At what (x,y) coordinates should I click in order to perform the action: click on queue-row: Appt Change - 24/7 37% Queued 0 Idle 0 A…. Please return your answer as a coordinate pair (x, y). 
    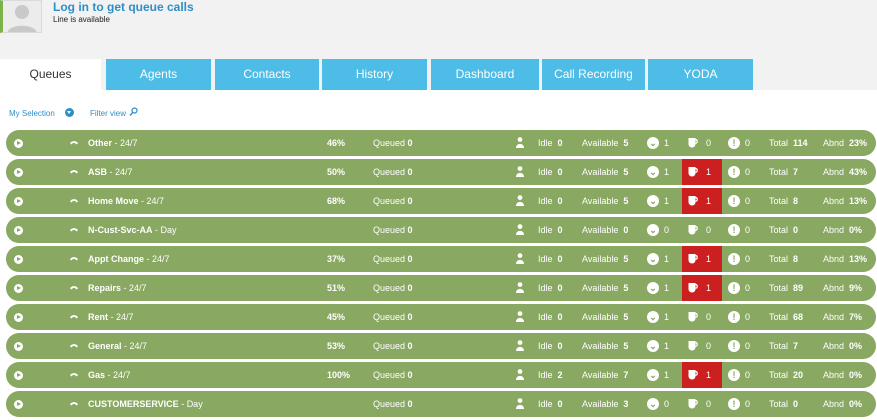
    Looking at the image, I should click on (441, 259).